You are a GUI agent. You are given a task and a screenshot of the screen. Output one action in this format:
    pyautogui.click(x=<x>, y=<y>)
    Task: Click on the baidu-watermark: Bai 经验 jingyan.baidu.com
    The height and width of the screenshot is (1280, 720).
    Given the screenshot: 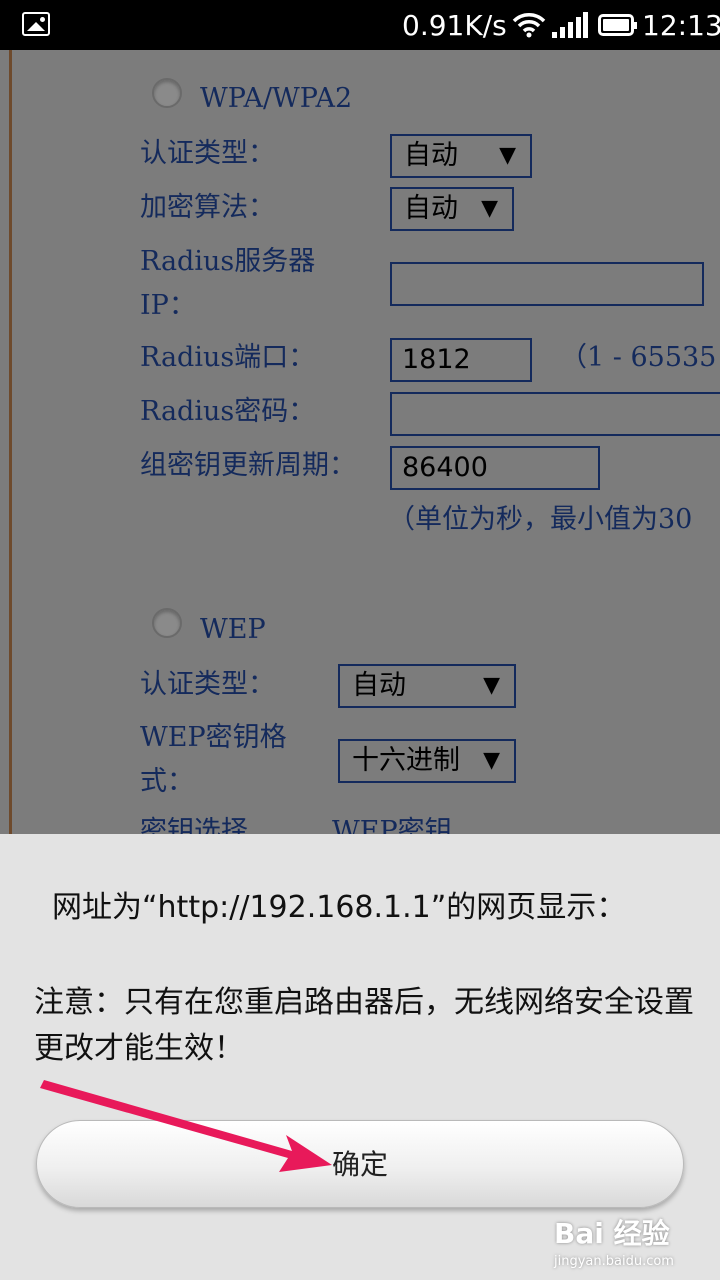 What is the action you would take?
    pyautogui.click(x=614, y=1240)
    